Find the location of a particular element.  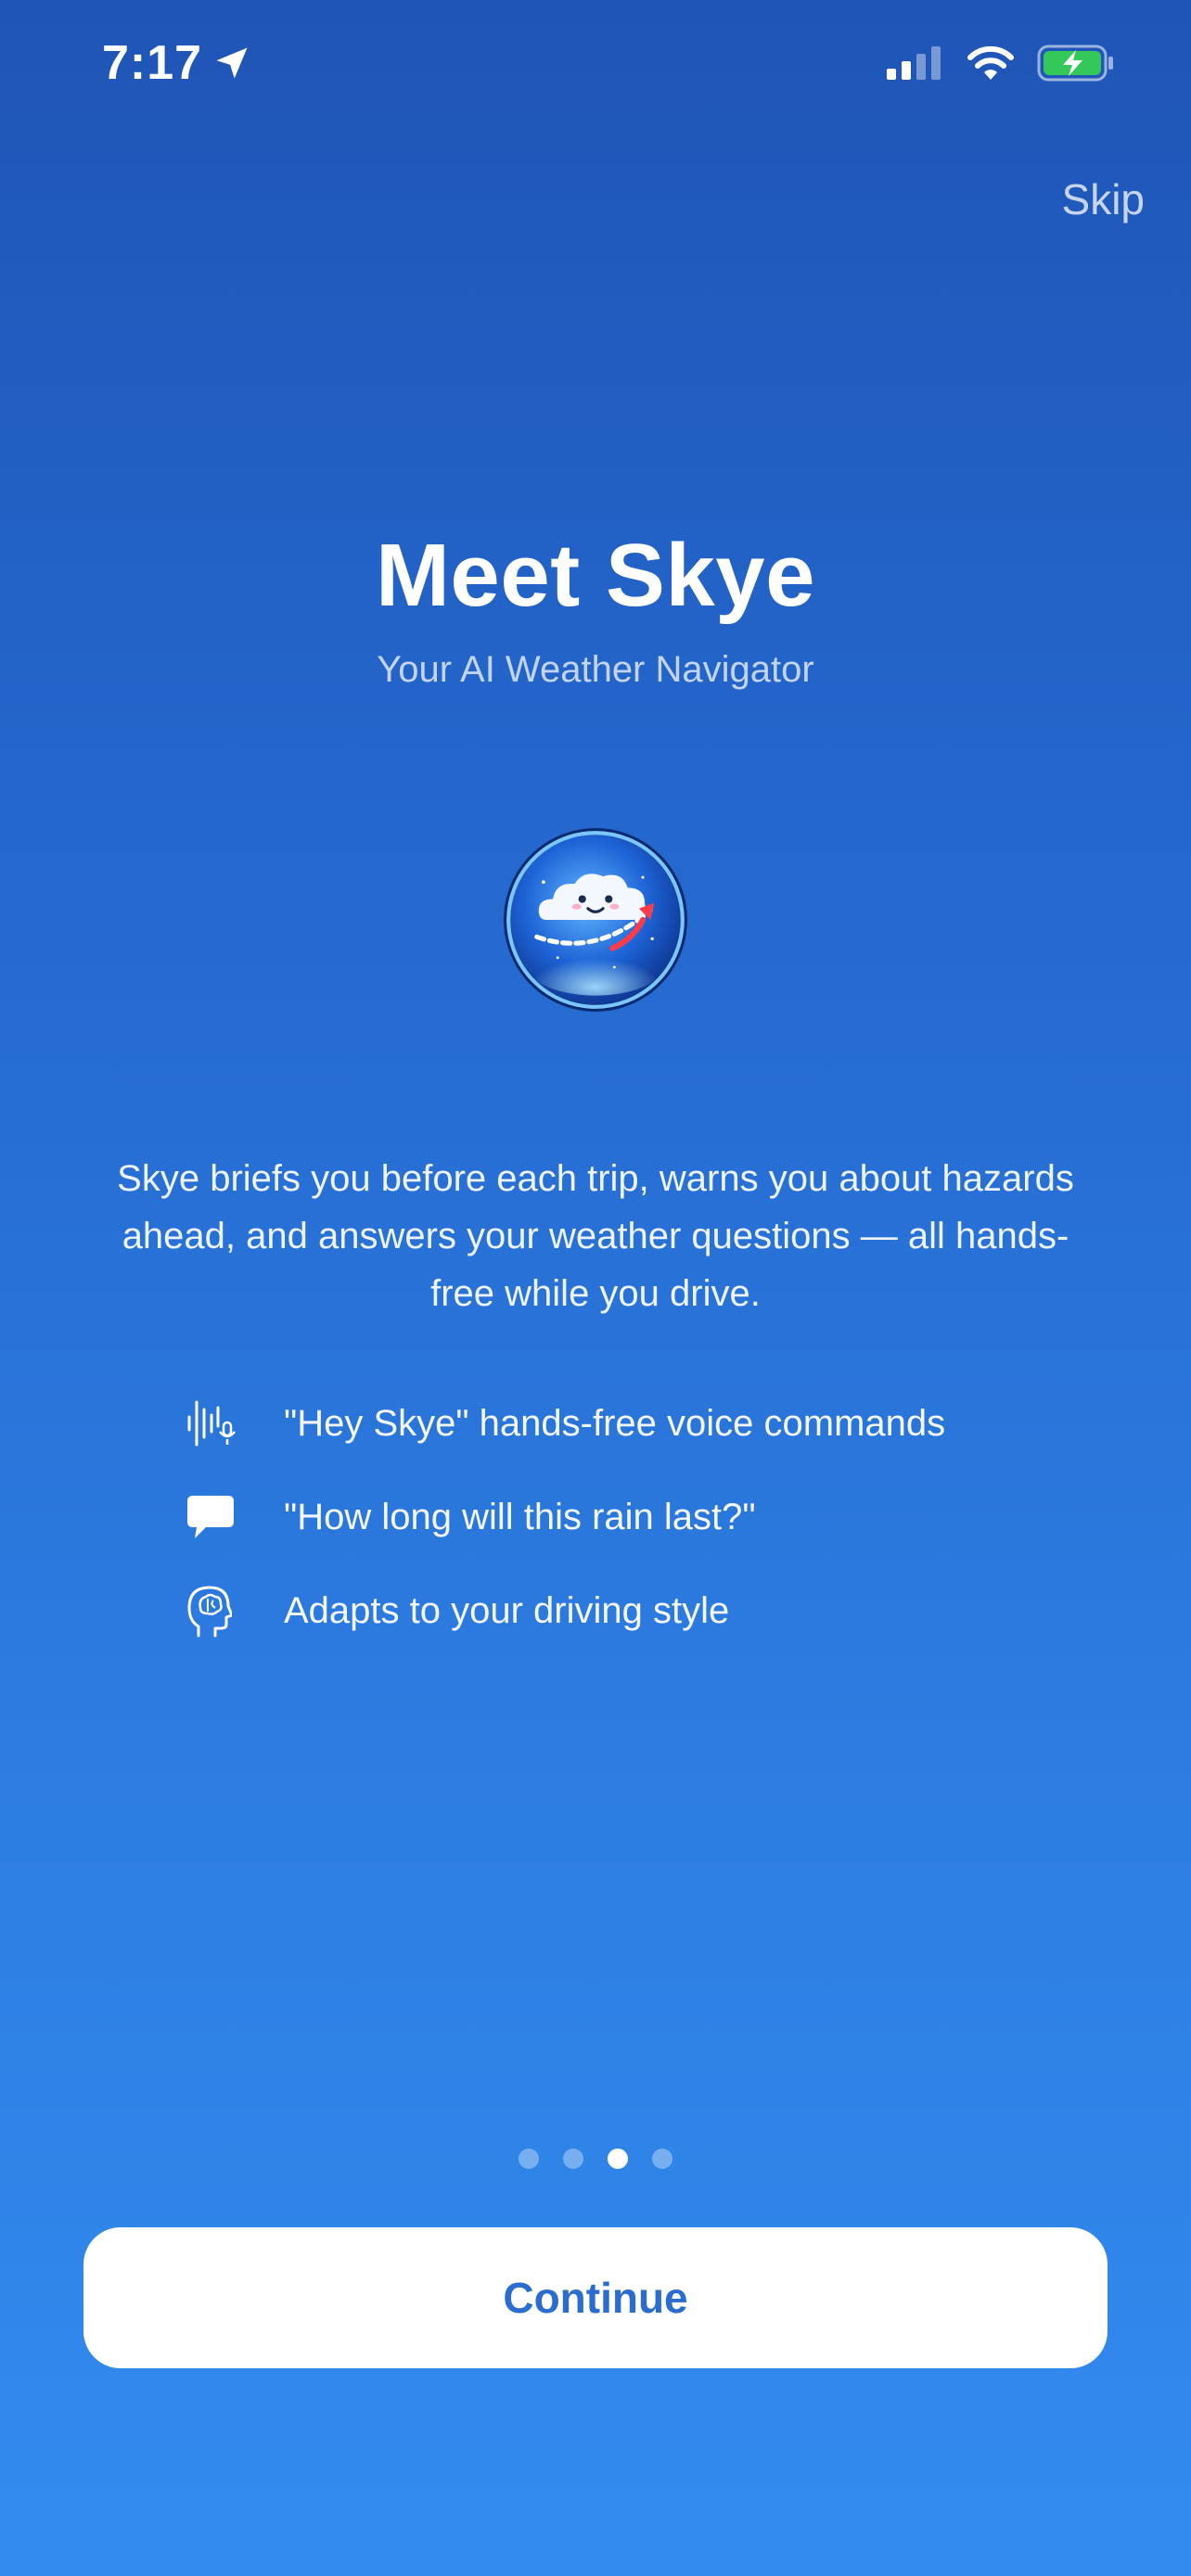

voice-waveform-icon is located at coordinates (215, 1423).